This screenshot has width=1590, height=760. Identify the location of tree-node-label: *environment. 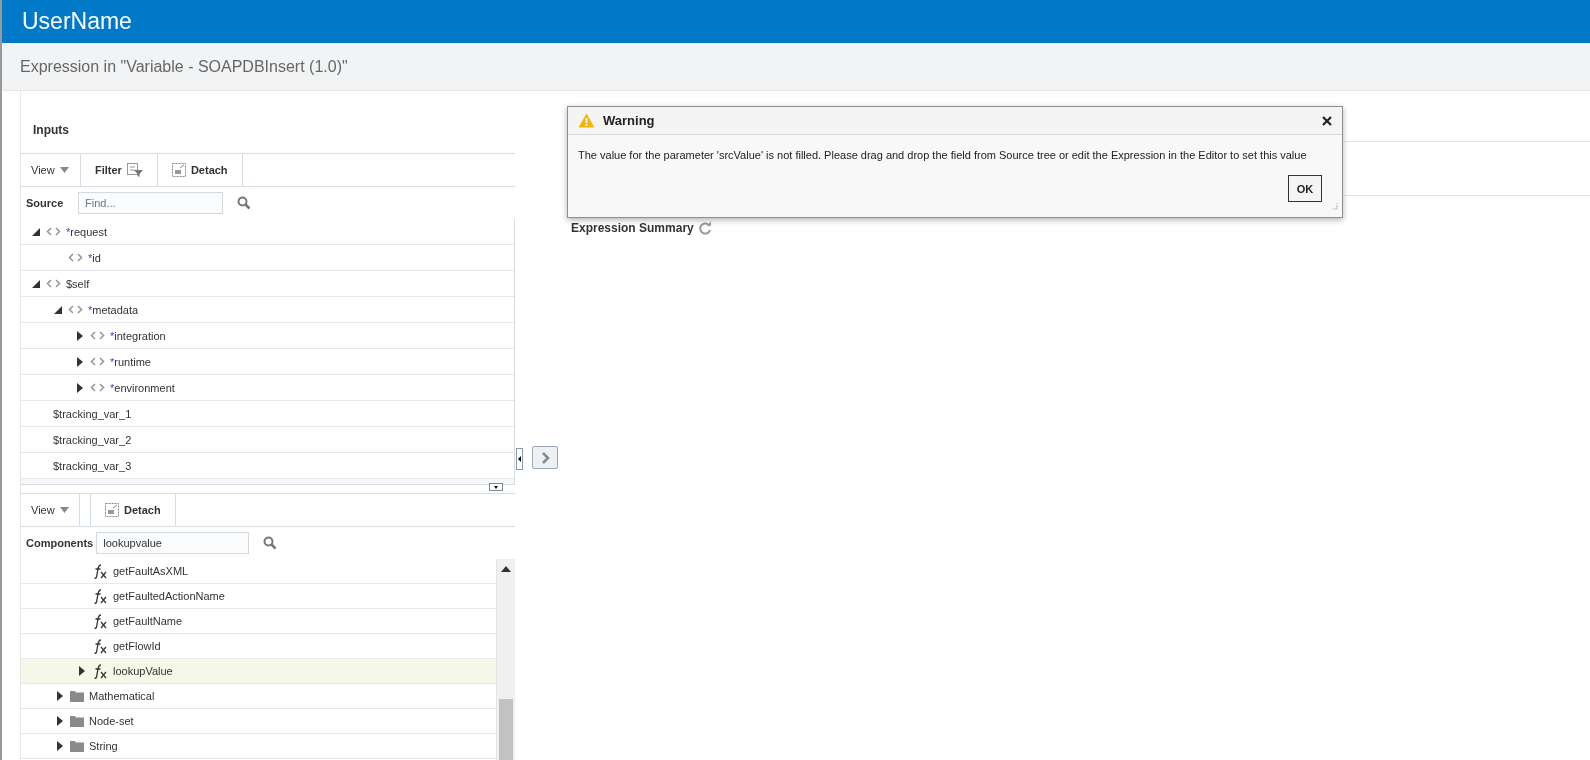
(142, 387).